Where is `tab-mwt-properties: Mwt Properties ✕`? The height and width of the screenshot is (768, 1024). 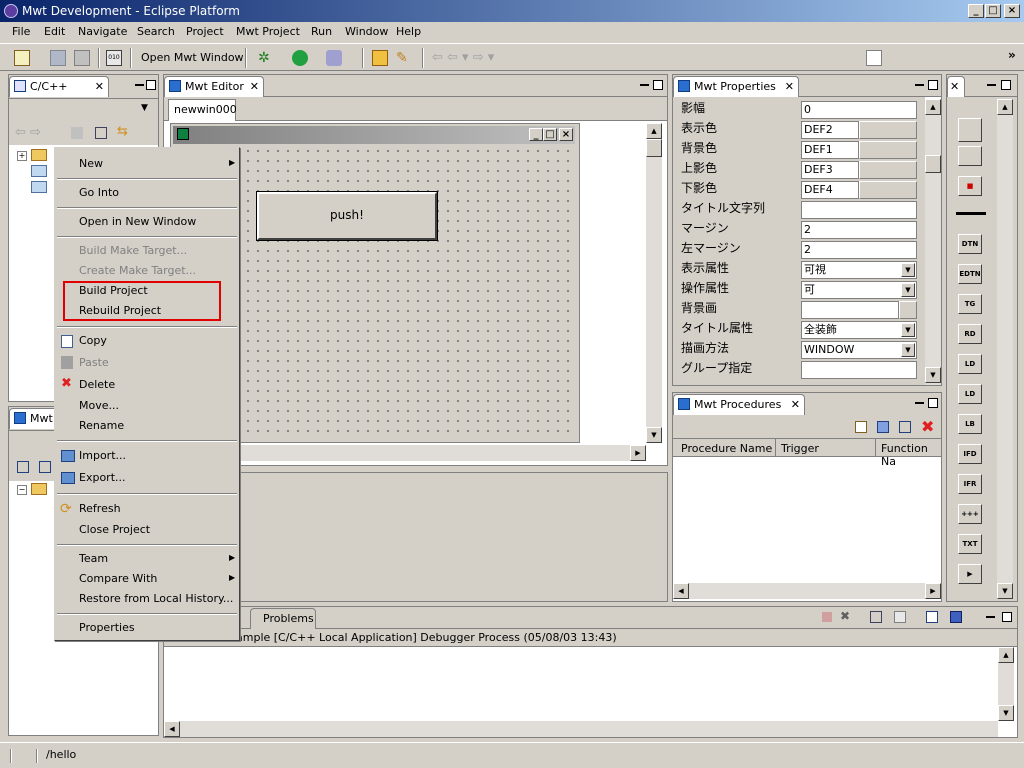
tab-mwt-properties: Mwt Properties ✕ is located at coordinates (736, 86).